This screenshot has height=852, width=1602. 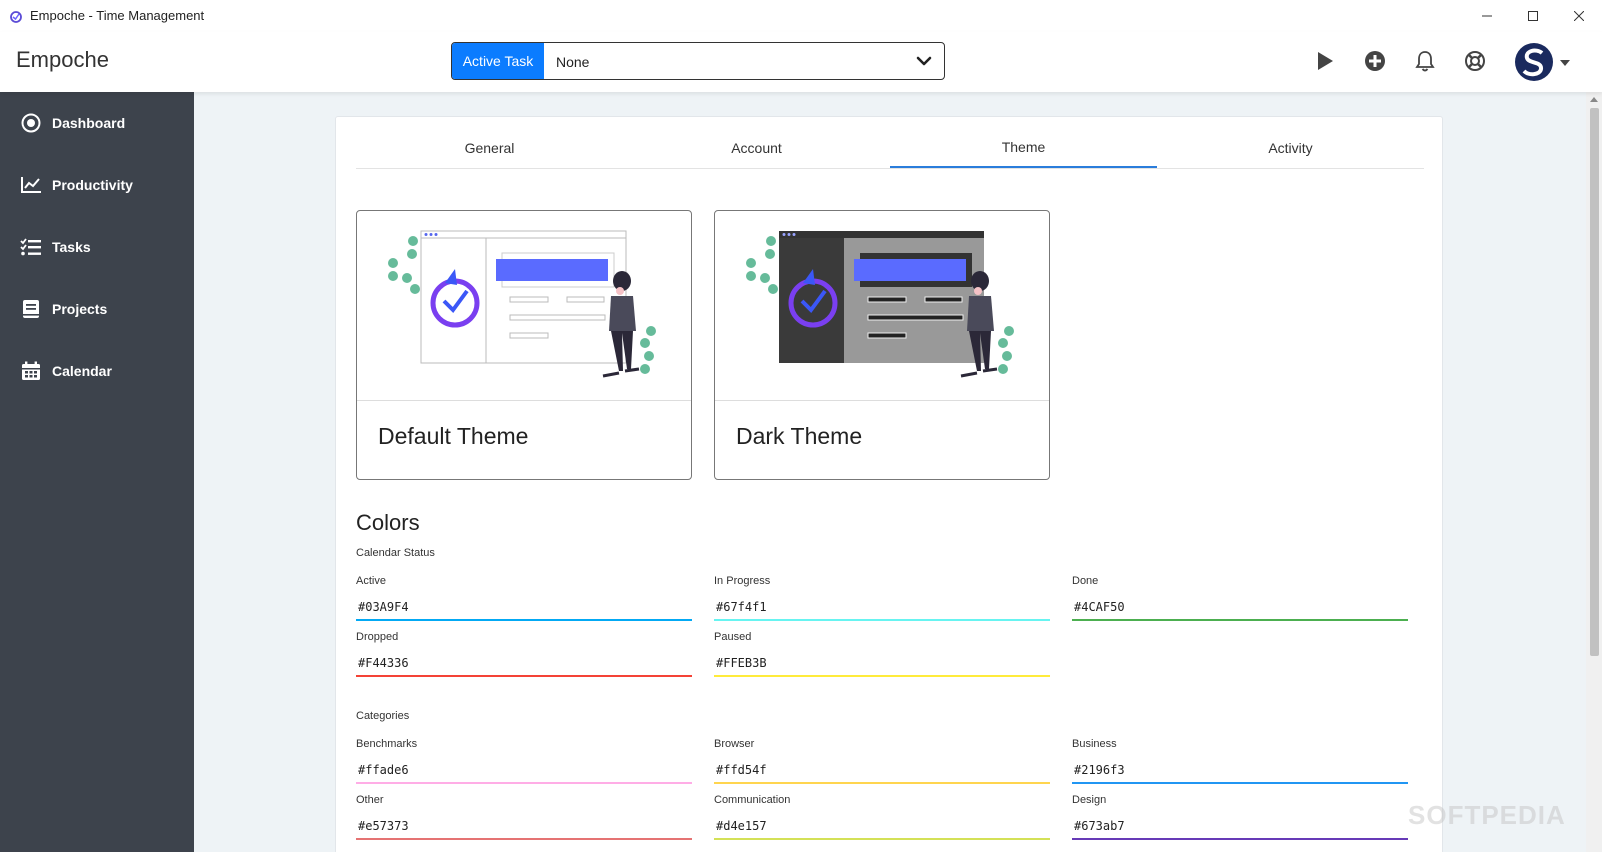 I want to click on sidebar-item-projects: Projects, so click(x=97, y=309).